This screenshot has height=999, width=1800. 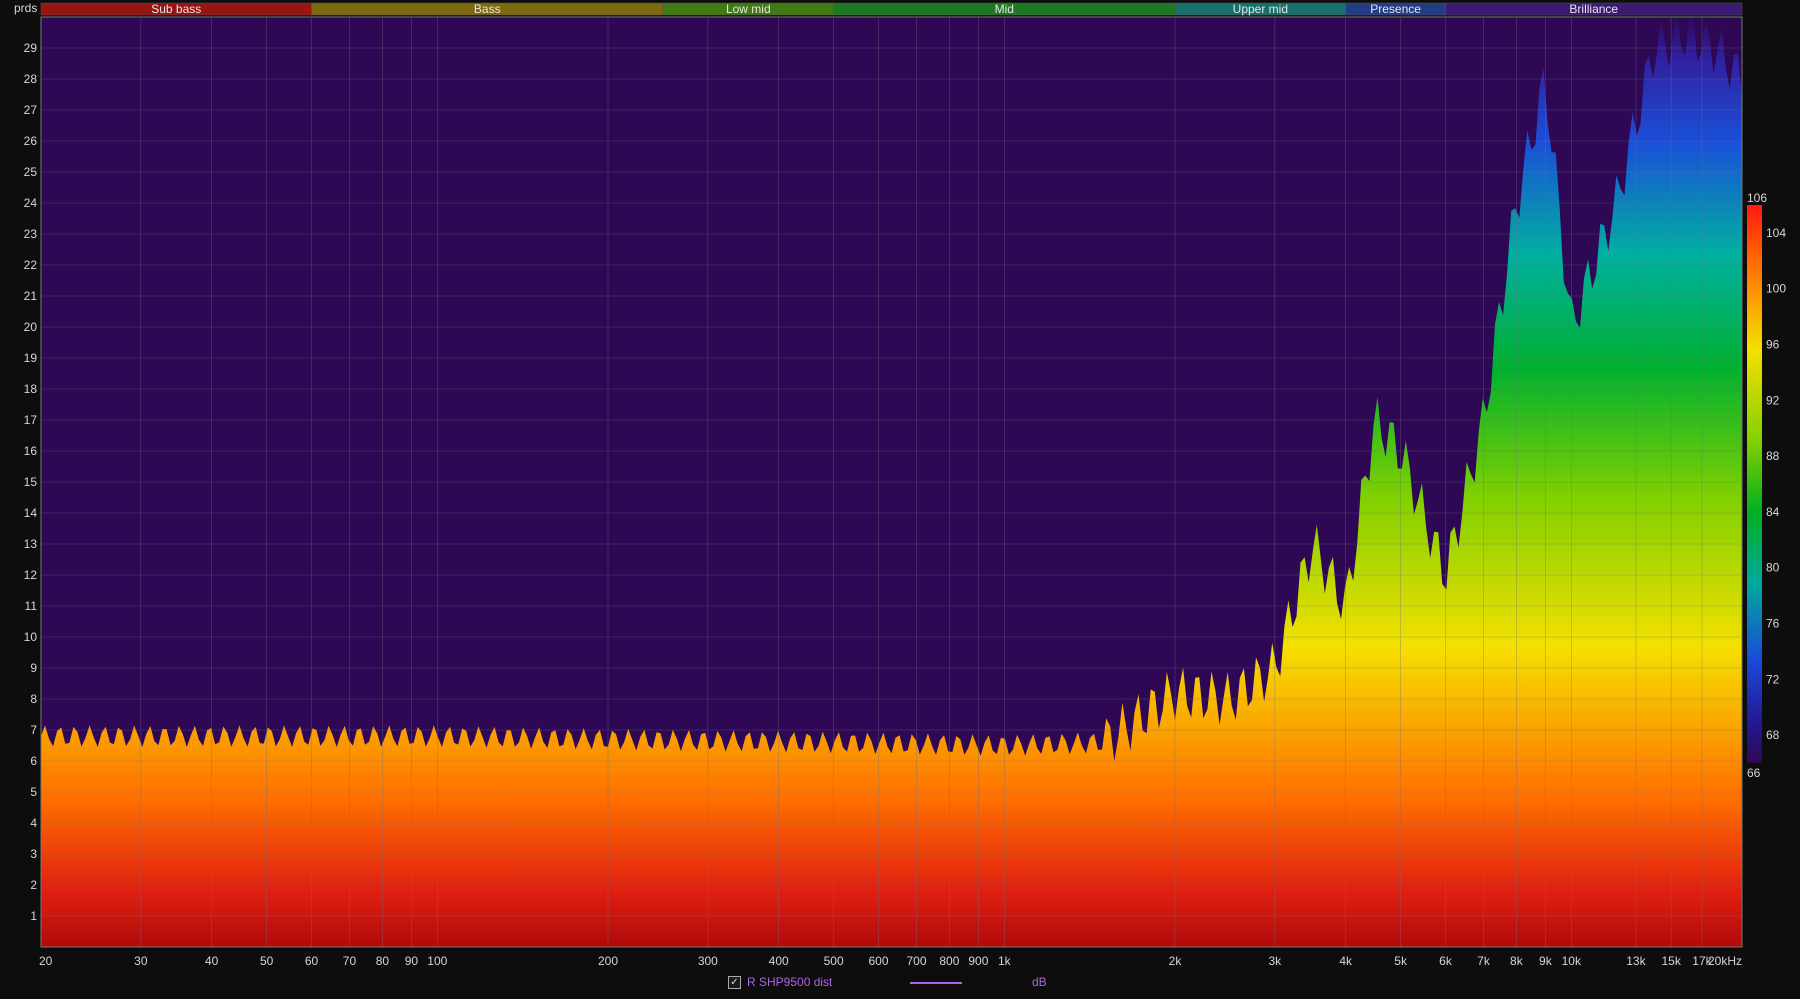 What do you see at coordinates (834, 961) in the screenshot?
I see `x-tick-label: 500` at bounding box center [834, 961].